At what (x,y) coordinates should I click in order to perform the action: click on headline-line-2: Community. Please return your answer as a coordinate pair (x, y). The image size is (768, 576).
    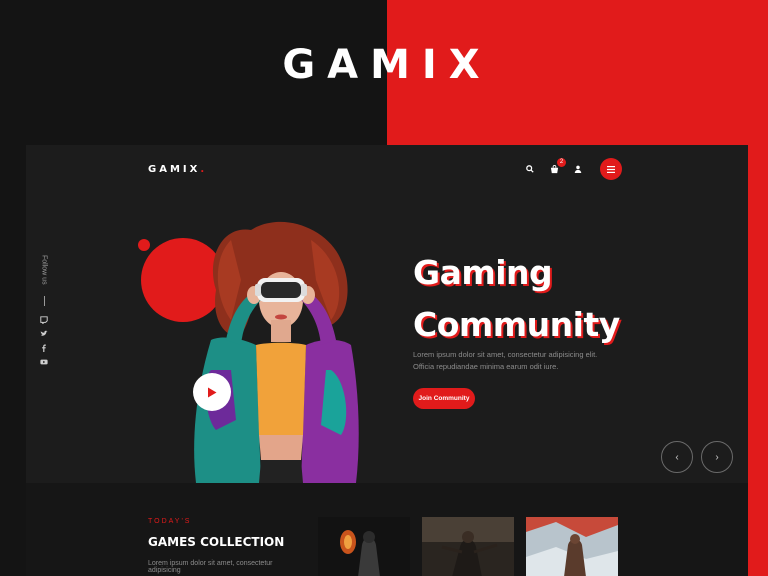
    Looking at the image, I should click on (516, 324).